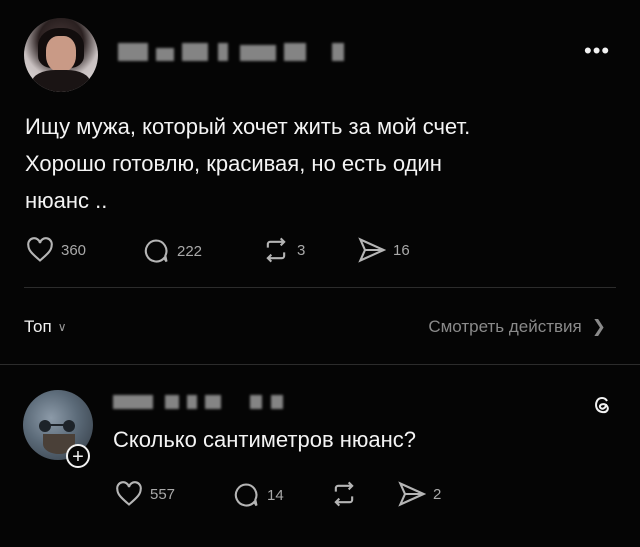 This screenshot has height=547, width=640. I want to click on share-count: 16, so click(401, 250).